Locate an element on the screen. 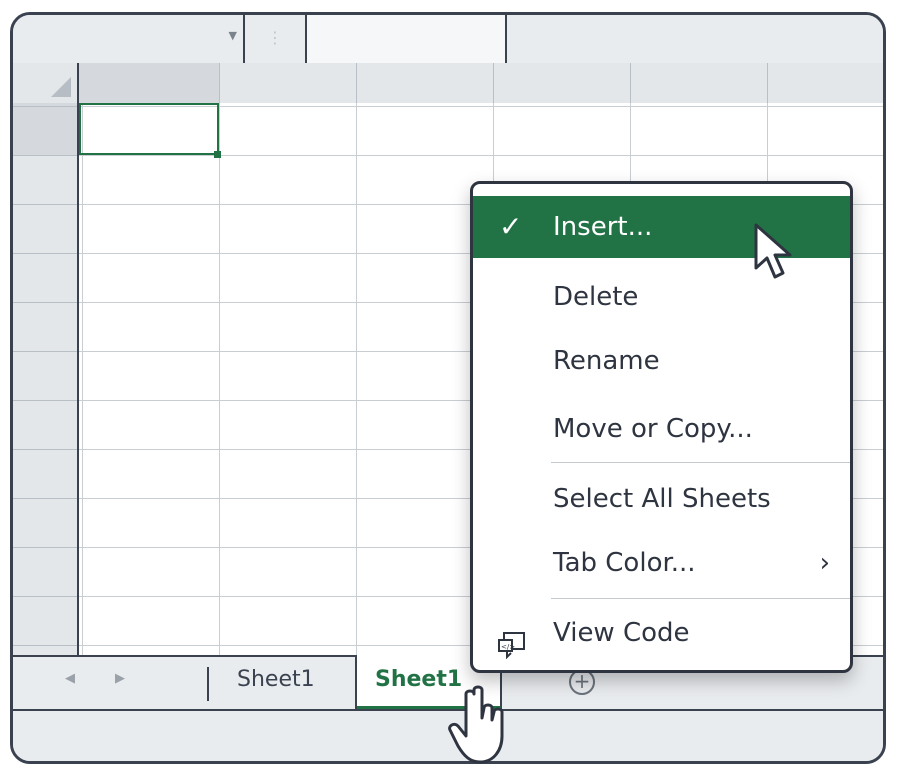 The height and width of the screenshot is (770, 897). menu-item-label: Rename is located at coordinates (606, 361).